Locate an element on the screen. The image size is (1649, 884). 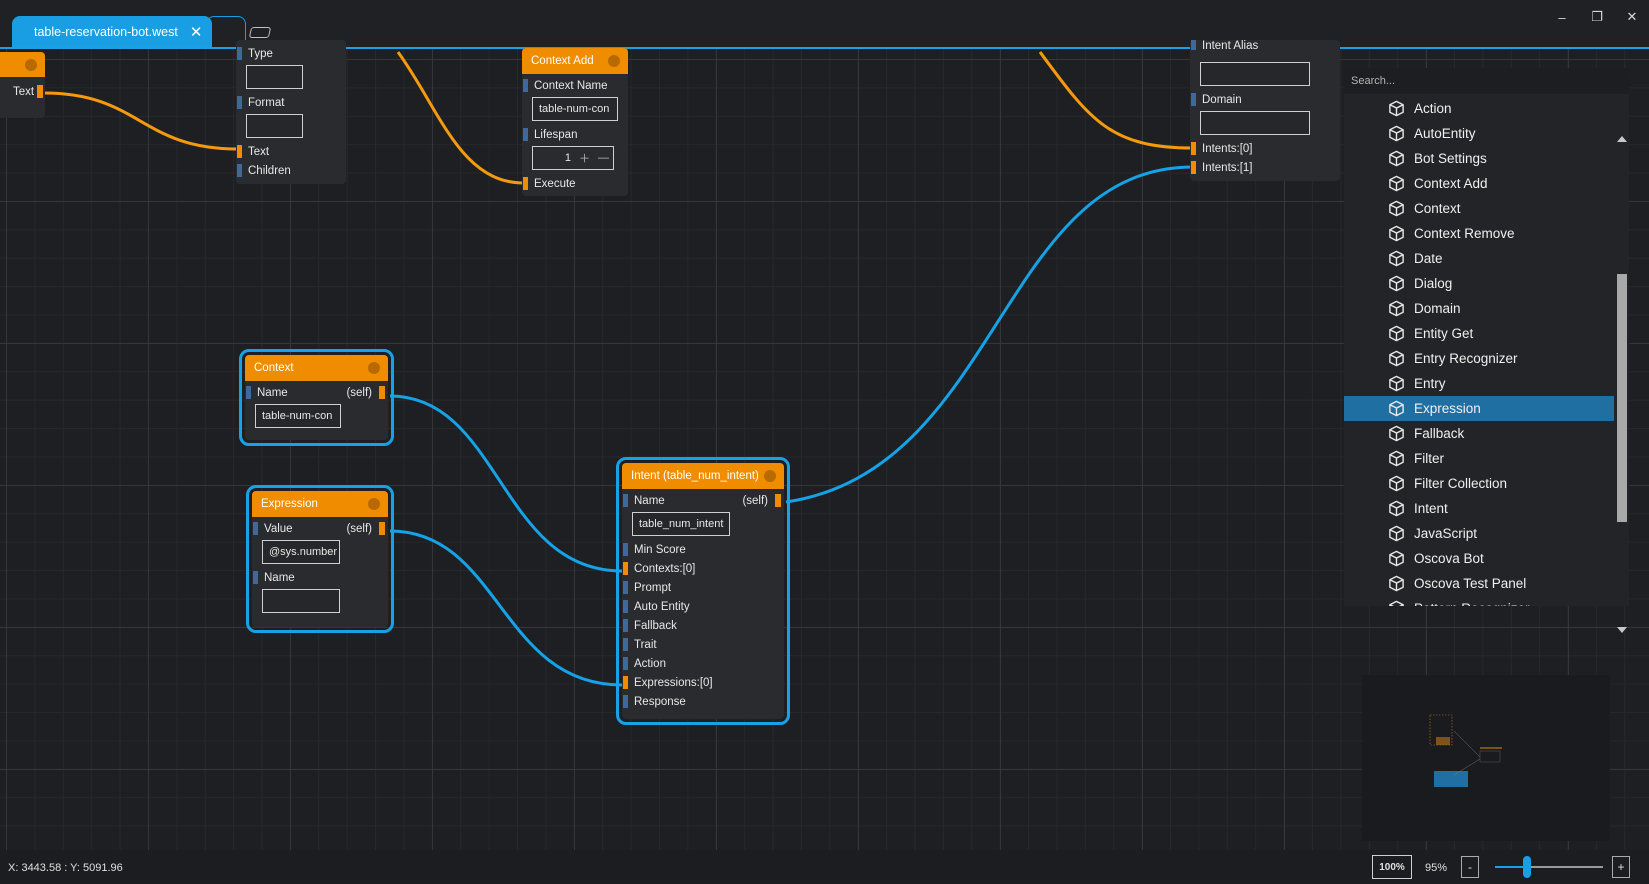
node-type-item: Action is located at coordinates (1479, 108).